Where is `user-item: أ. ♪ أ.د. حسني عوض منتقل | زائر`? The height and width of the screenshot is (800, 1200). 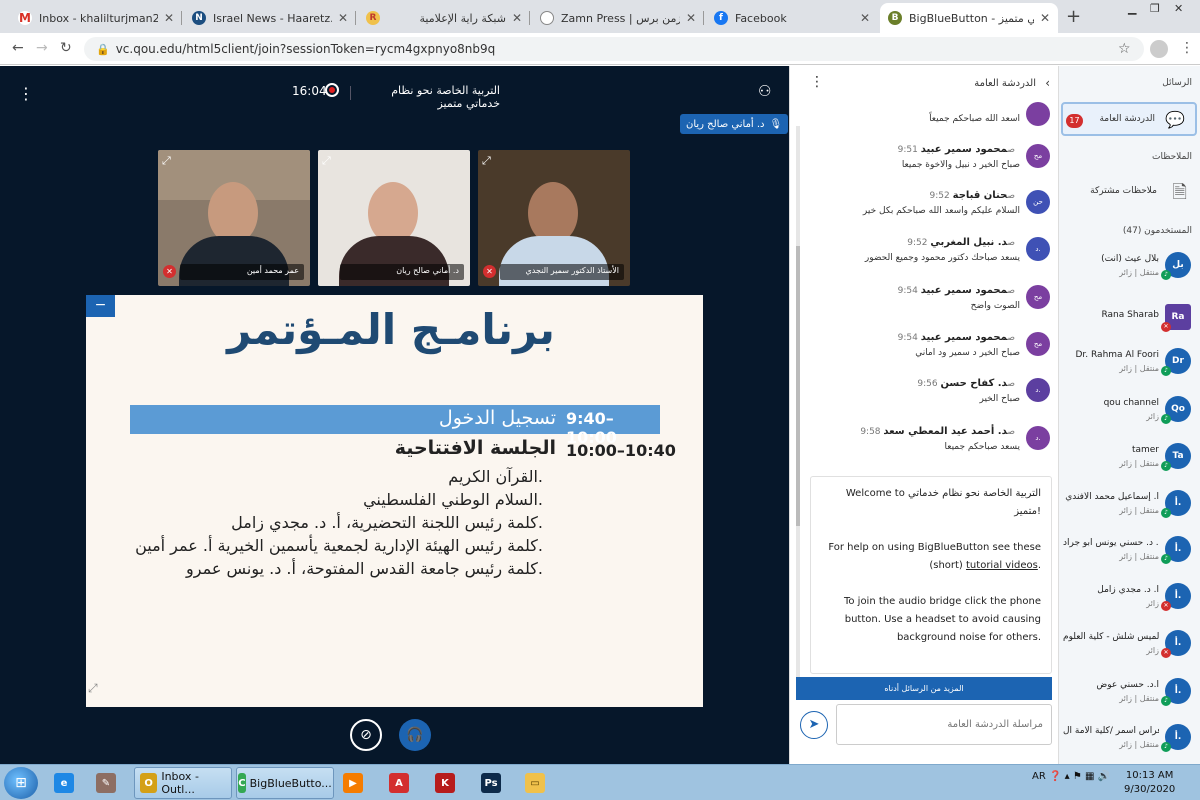
user-item: أ. ♪ أ.د. حسني عوض منتقل | زائر is located at coordinates (1129, 696).